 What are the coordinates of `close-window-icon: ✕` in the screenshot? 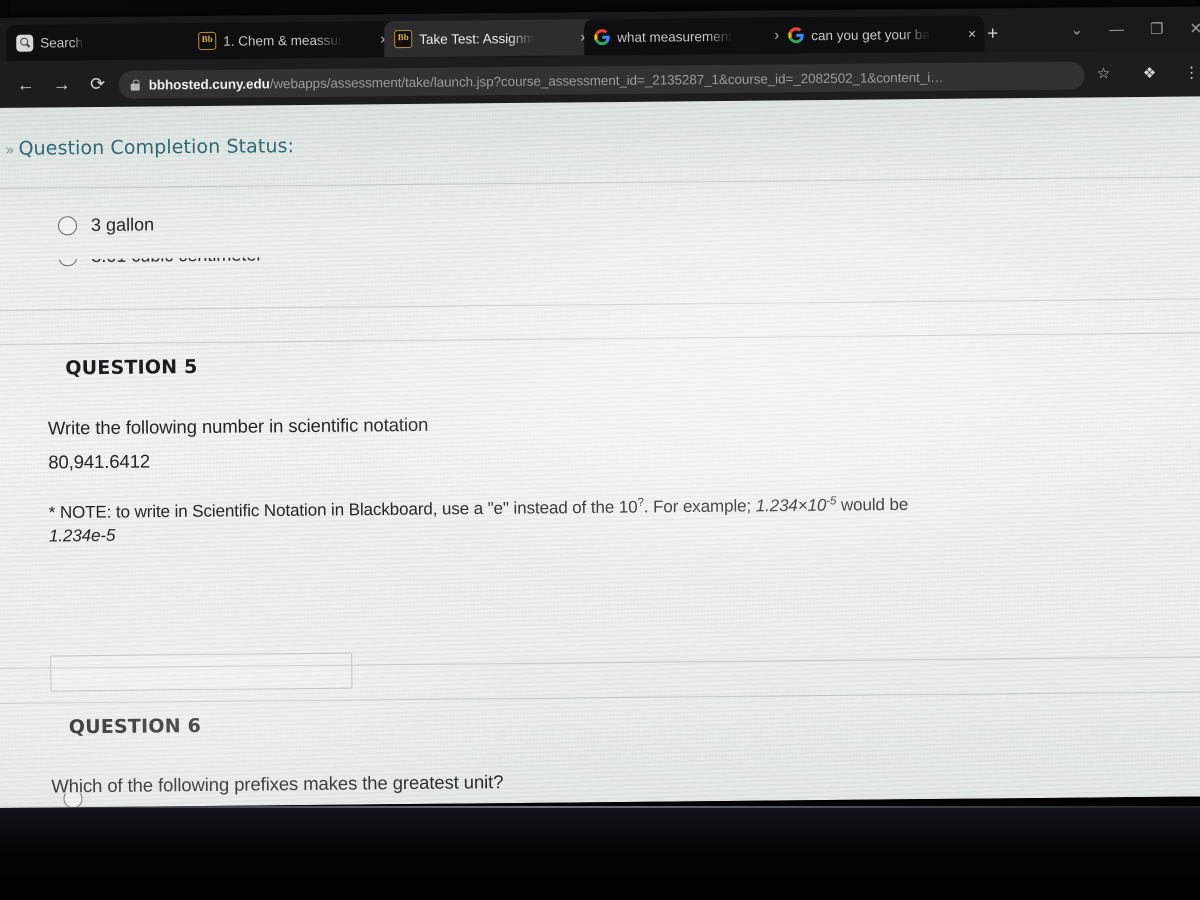 It's located at (1194, 28).